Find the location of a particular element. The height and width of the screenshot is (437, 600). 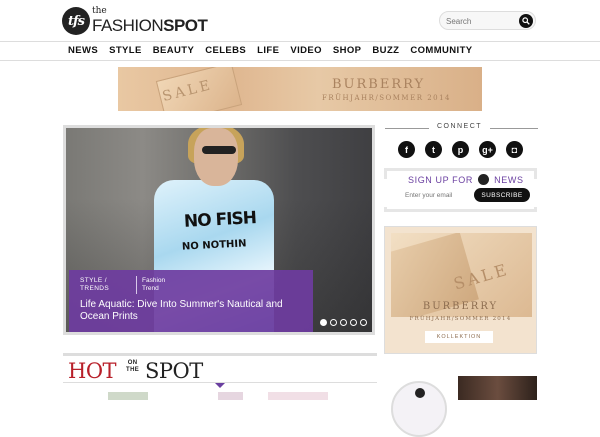

caption-category: STYLE / TRENDS is located at coordinates (94, 285).